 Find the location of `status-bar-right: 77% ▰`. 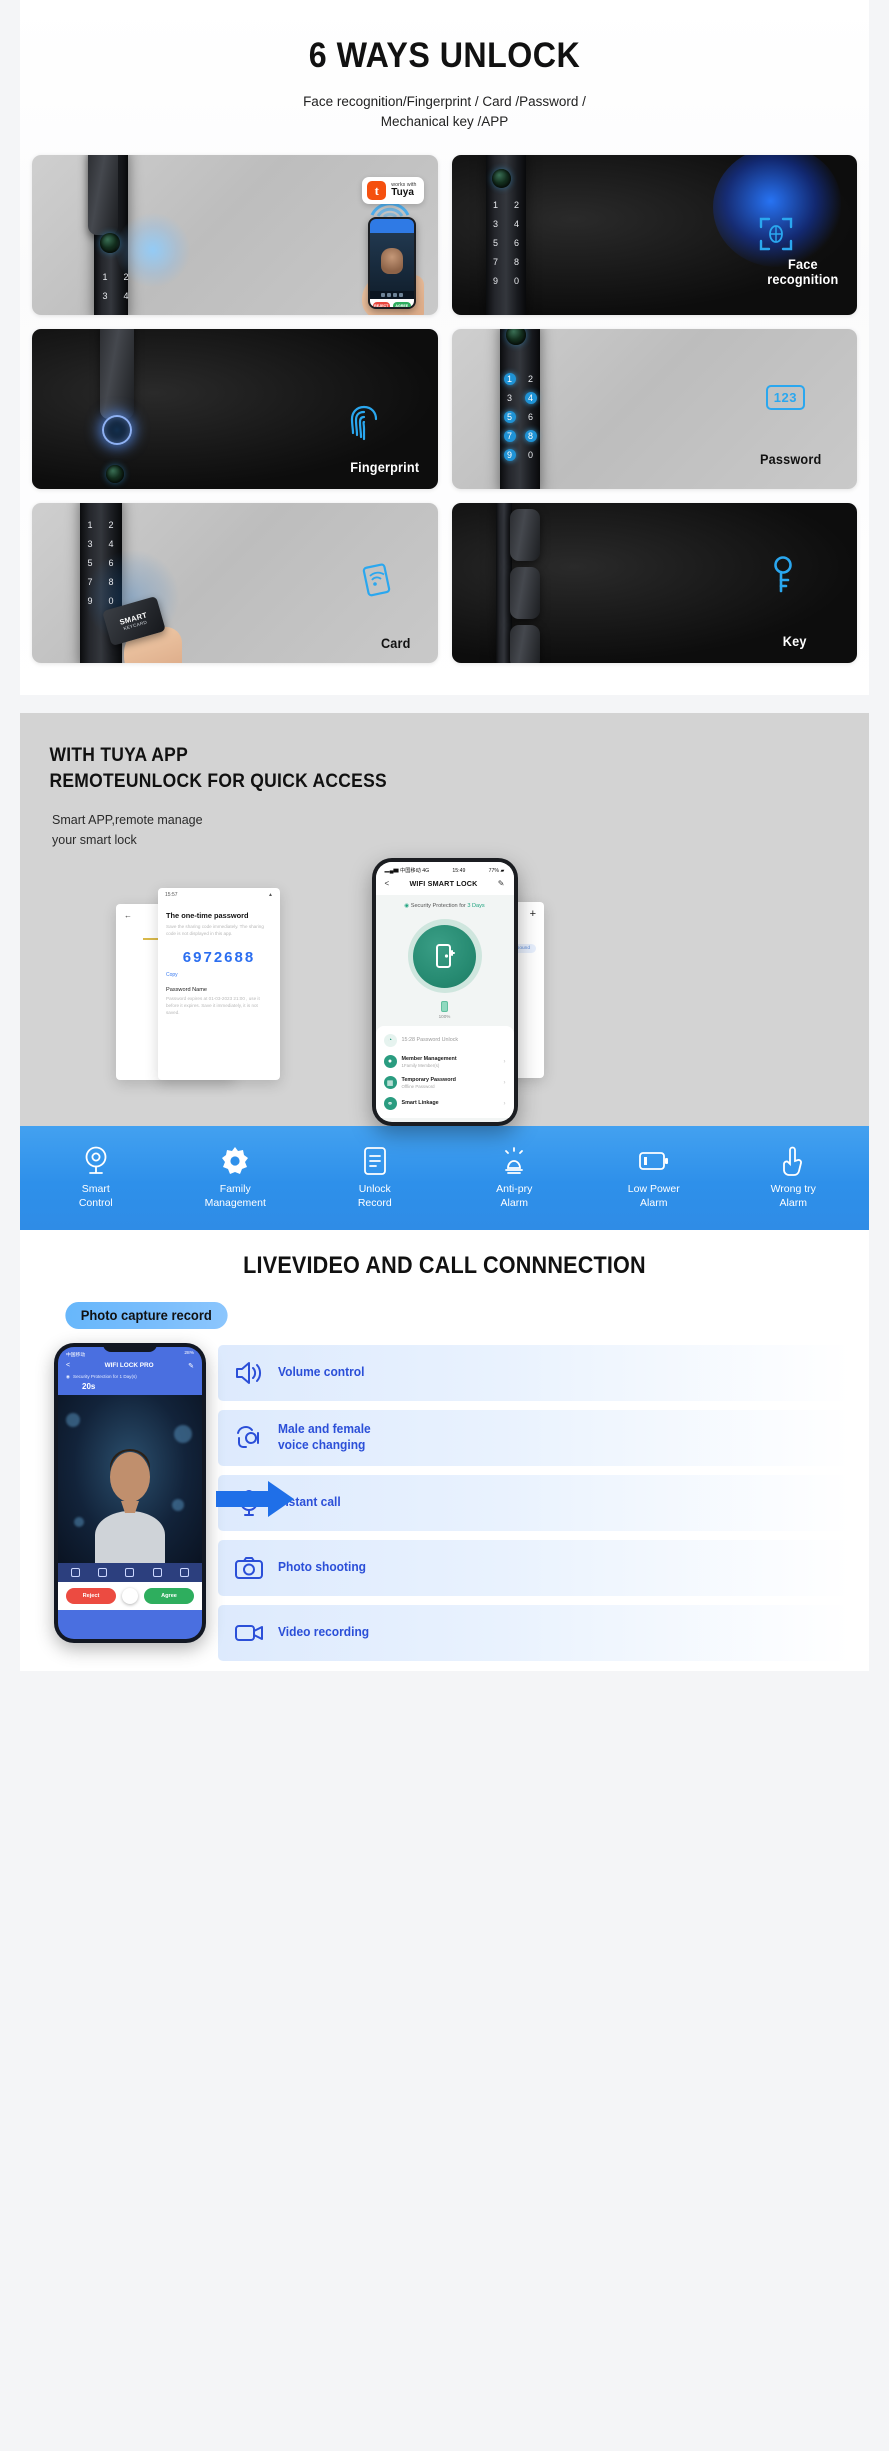

status-bar-right: 77% ▰ is located at coordinates (497, 871).